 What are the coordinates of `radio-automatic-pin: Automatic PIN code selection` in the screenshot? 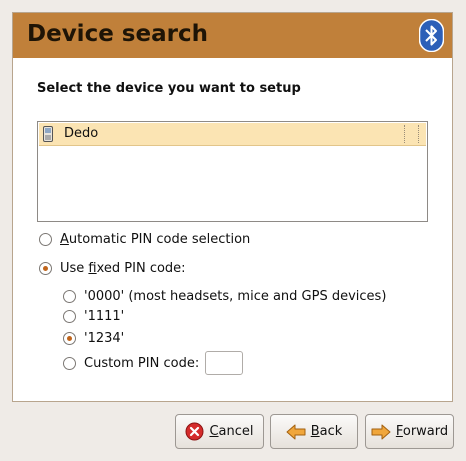 It's located at (144, 239).